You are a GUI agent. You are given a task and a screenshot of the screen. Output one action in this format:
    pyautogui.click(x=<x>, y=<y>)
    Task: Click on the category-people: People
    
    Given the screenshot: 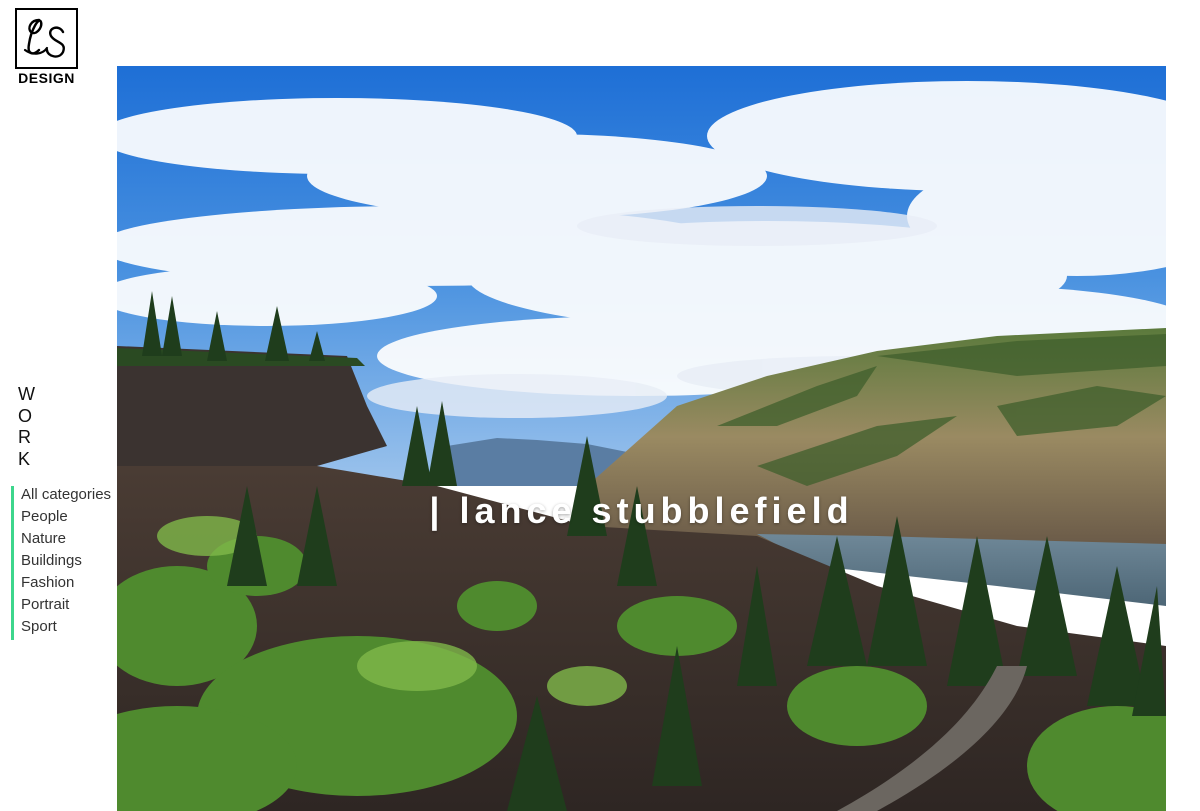 What is the action you would take?
    pyautogui.click(x=63, y=519)
    